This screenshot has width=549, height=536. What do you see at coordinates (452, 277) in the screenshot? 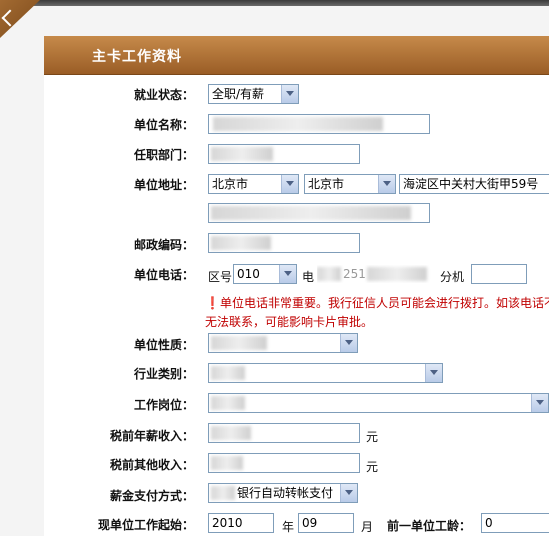
I see `extension-label: 分机` at bounding box center [452, 277].